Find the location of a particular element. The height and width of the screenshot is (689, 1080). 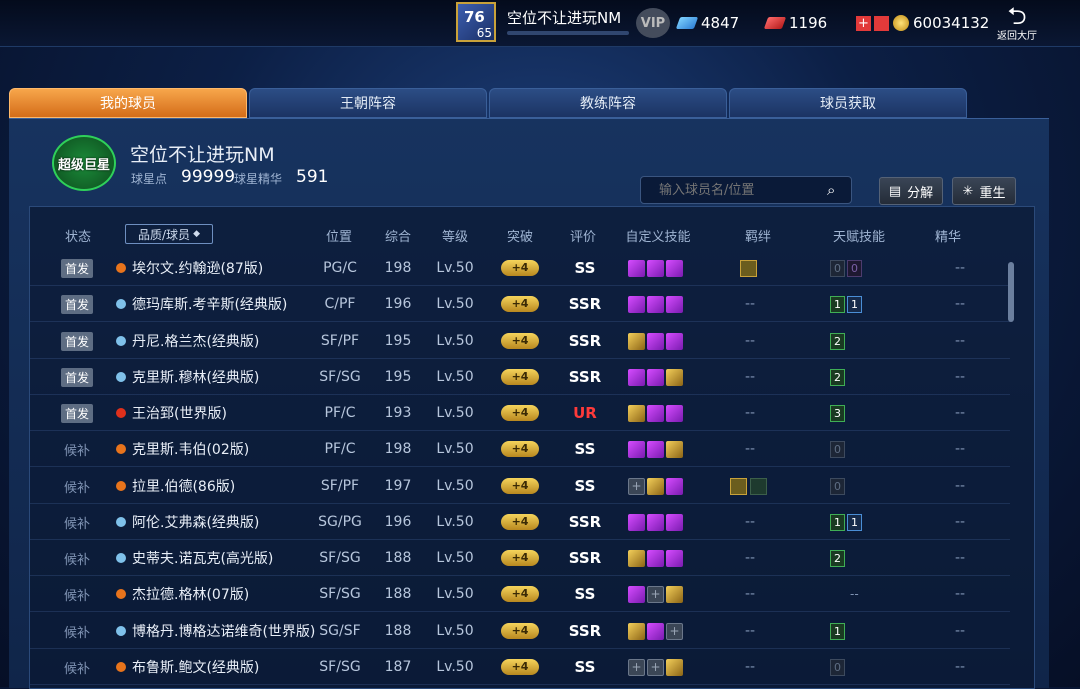

player-row: 首发 王治郅(世界版) PF/C 193 Lv.50 +4 UR -- 3 -- is located at coordinates (527, 413).